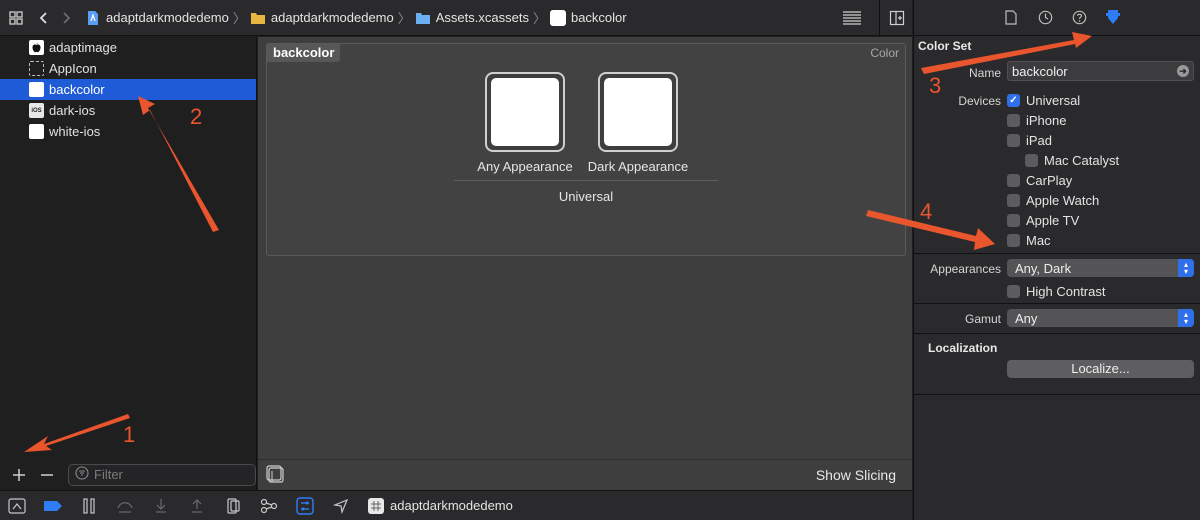 Image resolution: width=1200 pixels, height=520 pixels. I want to click on checkbox-label: iPhone, so click(1046, 120).